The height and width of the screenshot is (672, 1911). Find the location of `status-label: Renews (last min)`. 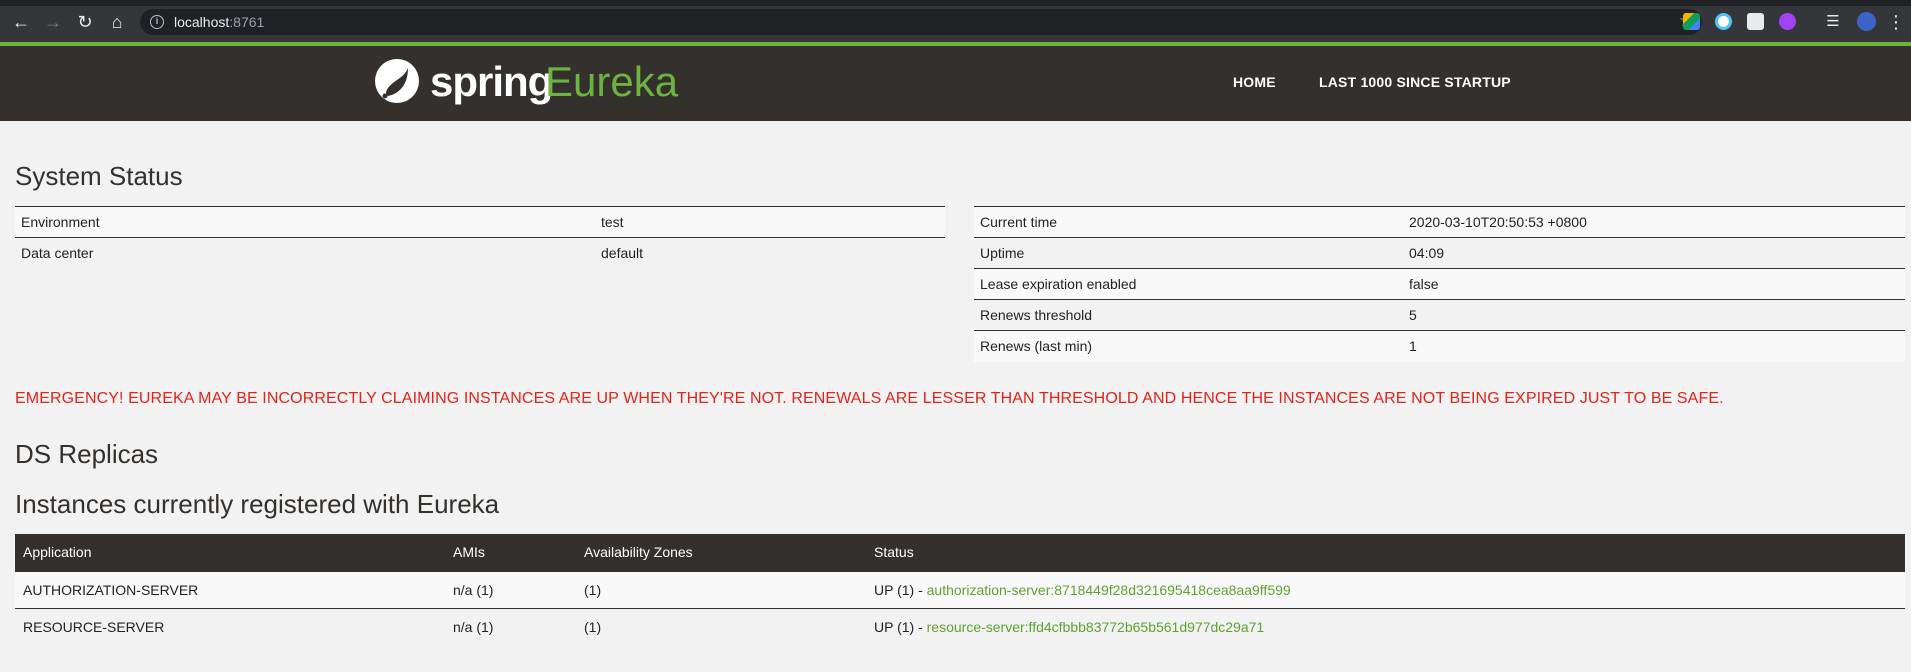

status-label: Renews (last min) is located at coordinates (1188, 346).